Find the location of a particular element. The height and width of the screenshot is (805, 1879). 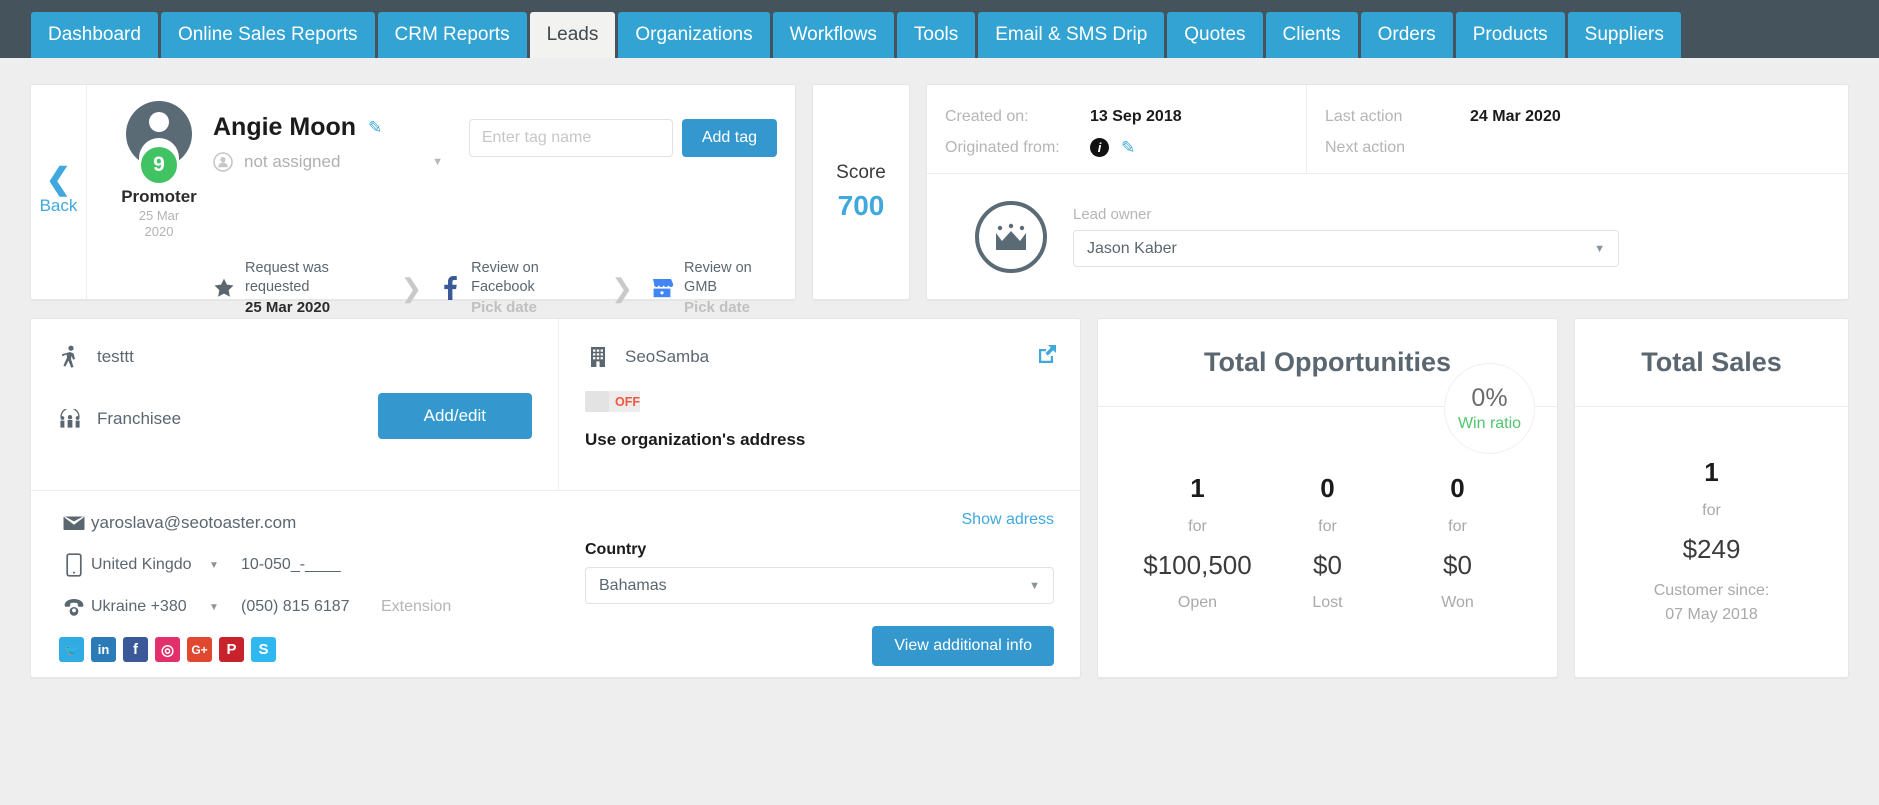

last-action-value: 24 Mar 2020 is located at coordinates (1515, 116).